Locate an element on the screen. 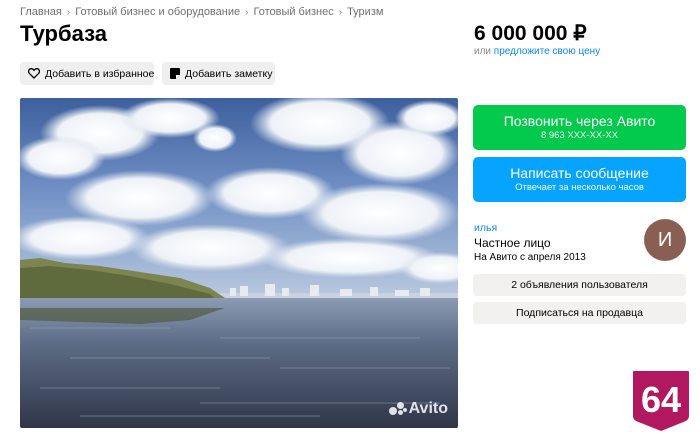  seller-name-link: илья is located at coordinates (485, 228).